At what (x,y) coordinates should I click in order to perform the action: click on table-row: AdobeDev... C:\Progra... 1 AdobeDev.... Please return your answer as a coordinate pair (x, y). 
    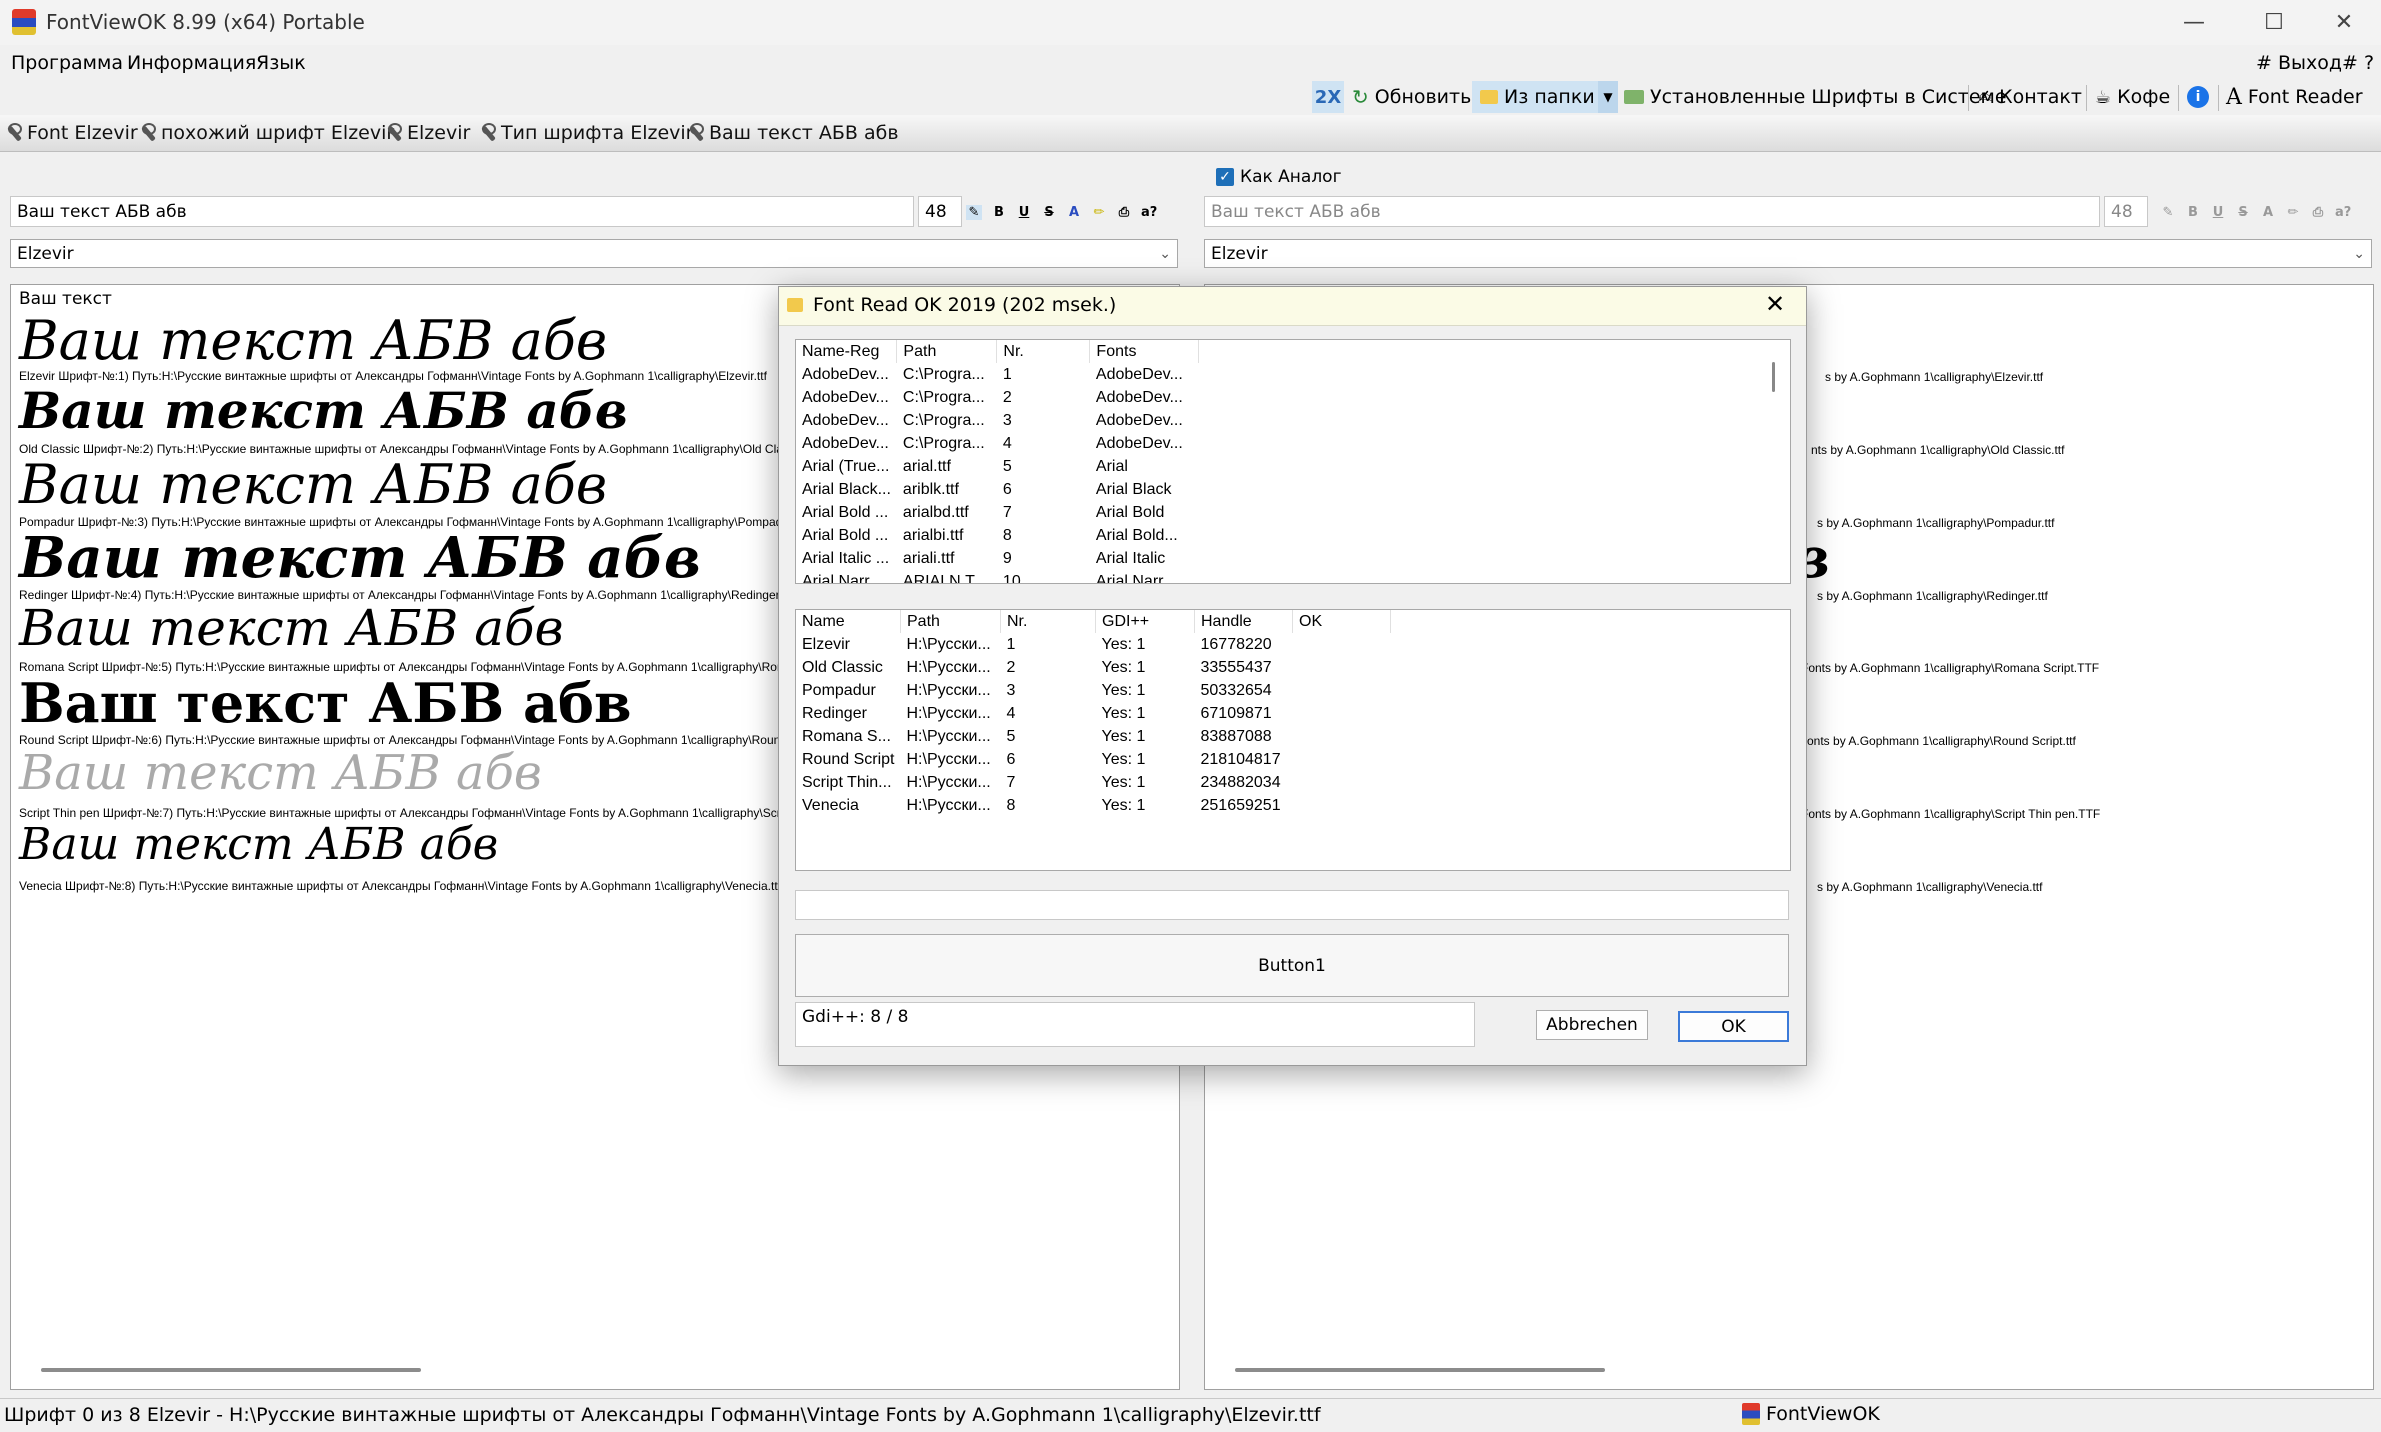
    Looking at the image, I should click on (997, 374).